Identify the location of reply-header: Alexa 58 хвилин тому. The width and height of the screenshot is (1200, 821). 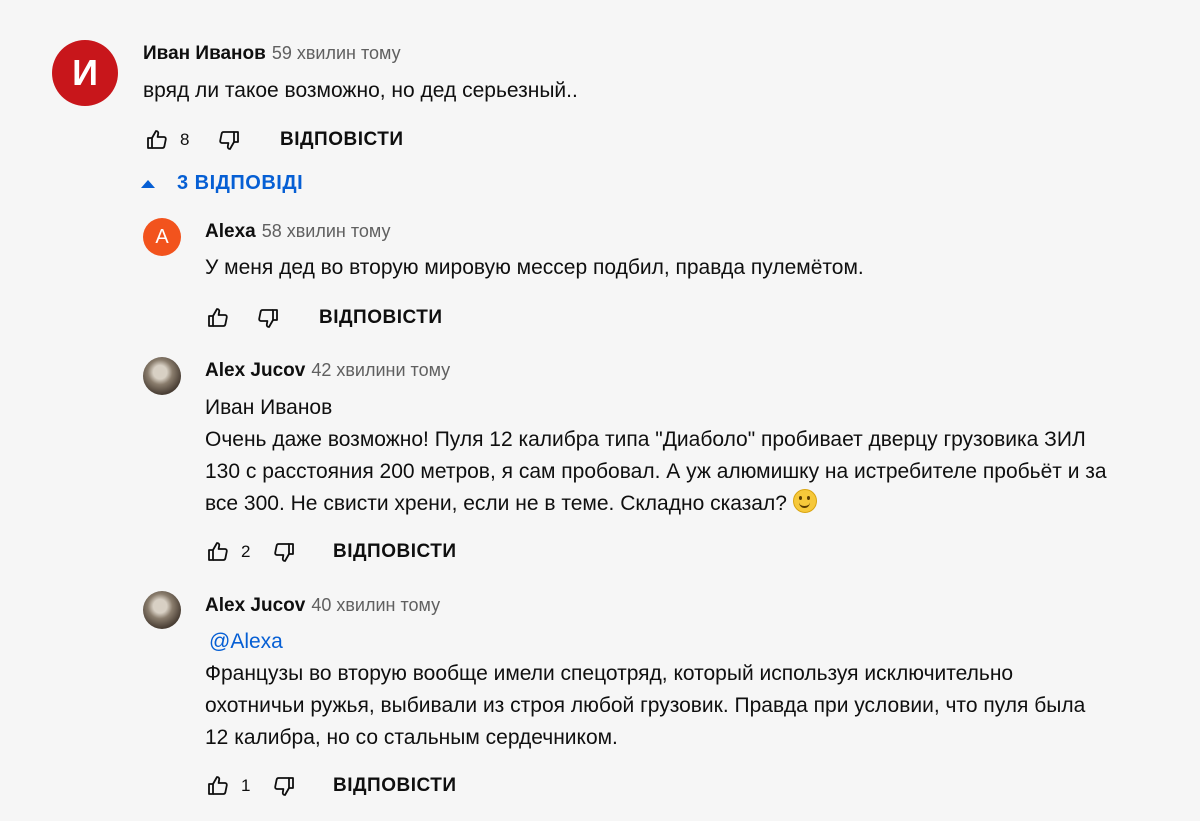
(297, 232).